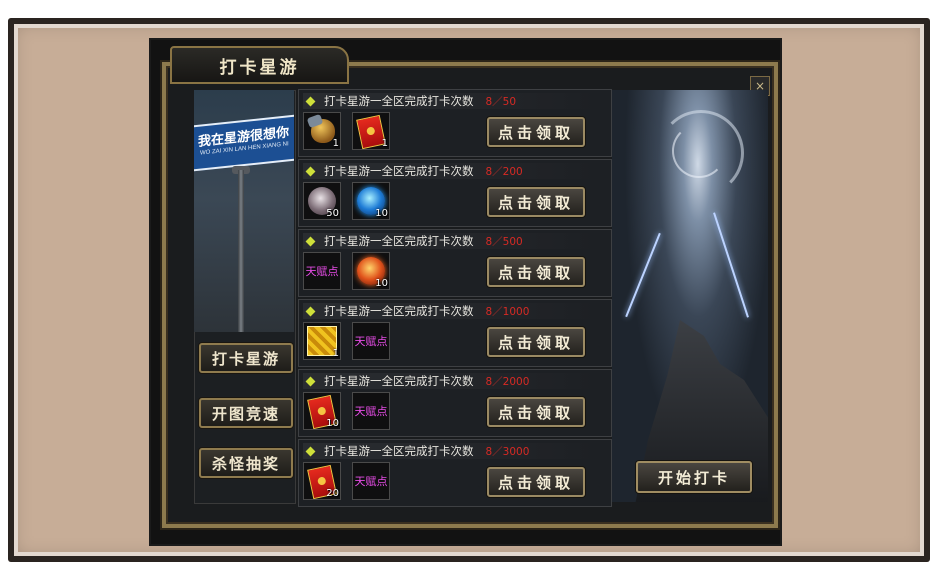 The height and width of the screenshot is (588, 938). I want to click on item-quantity: 20, so click(332, 493).